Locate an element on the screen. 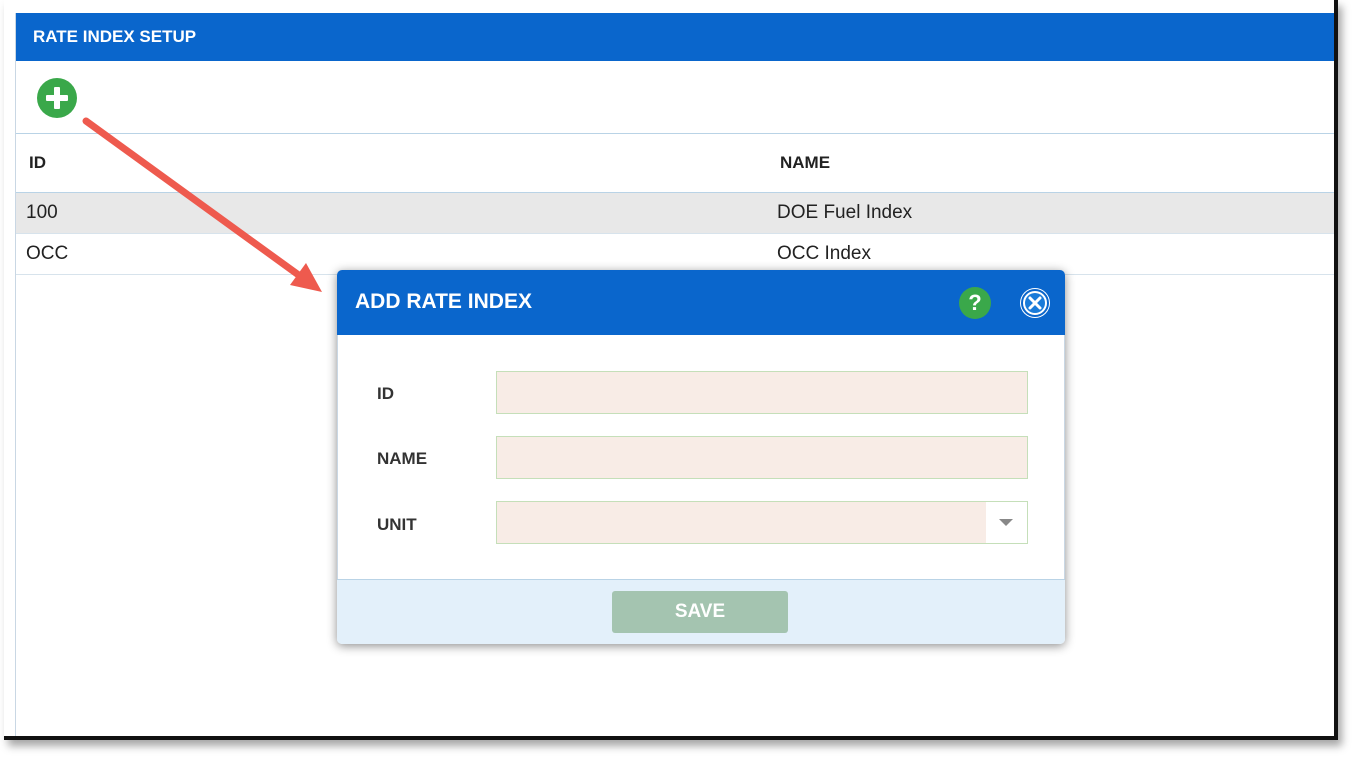 Image resolution: width=1356 pixels, height=758 pixels. help-button: ? is located at coordinates (975, 303).